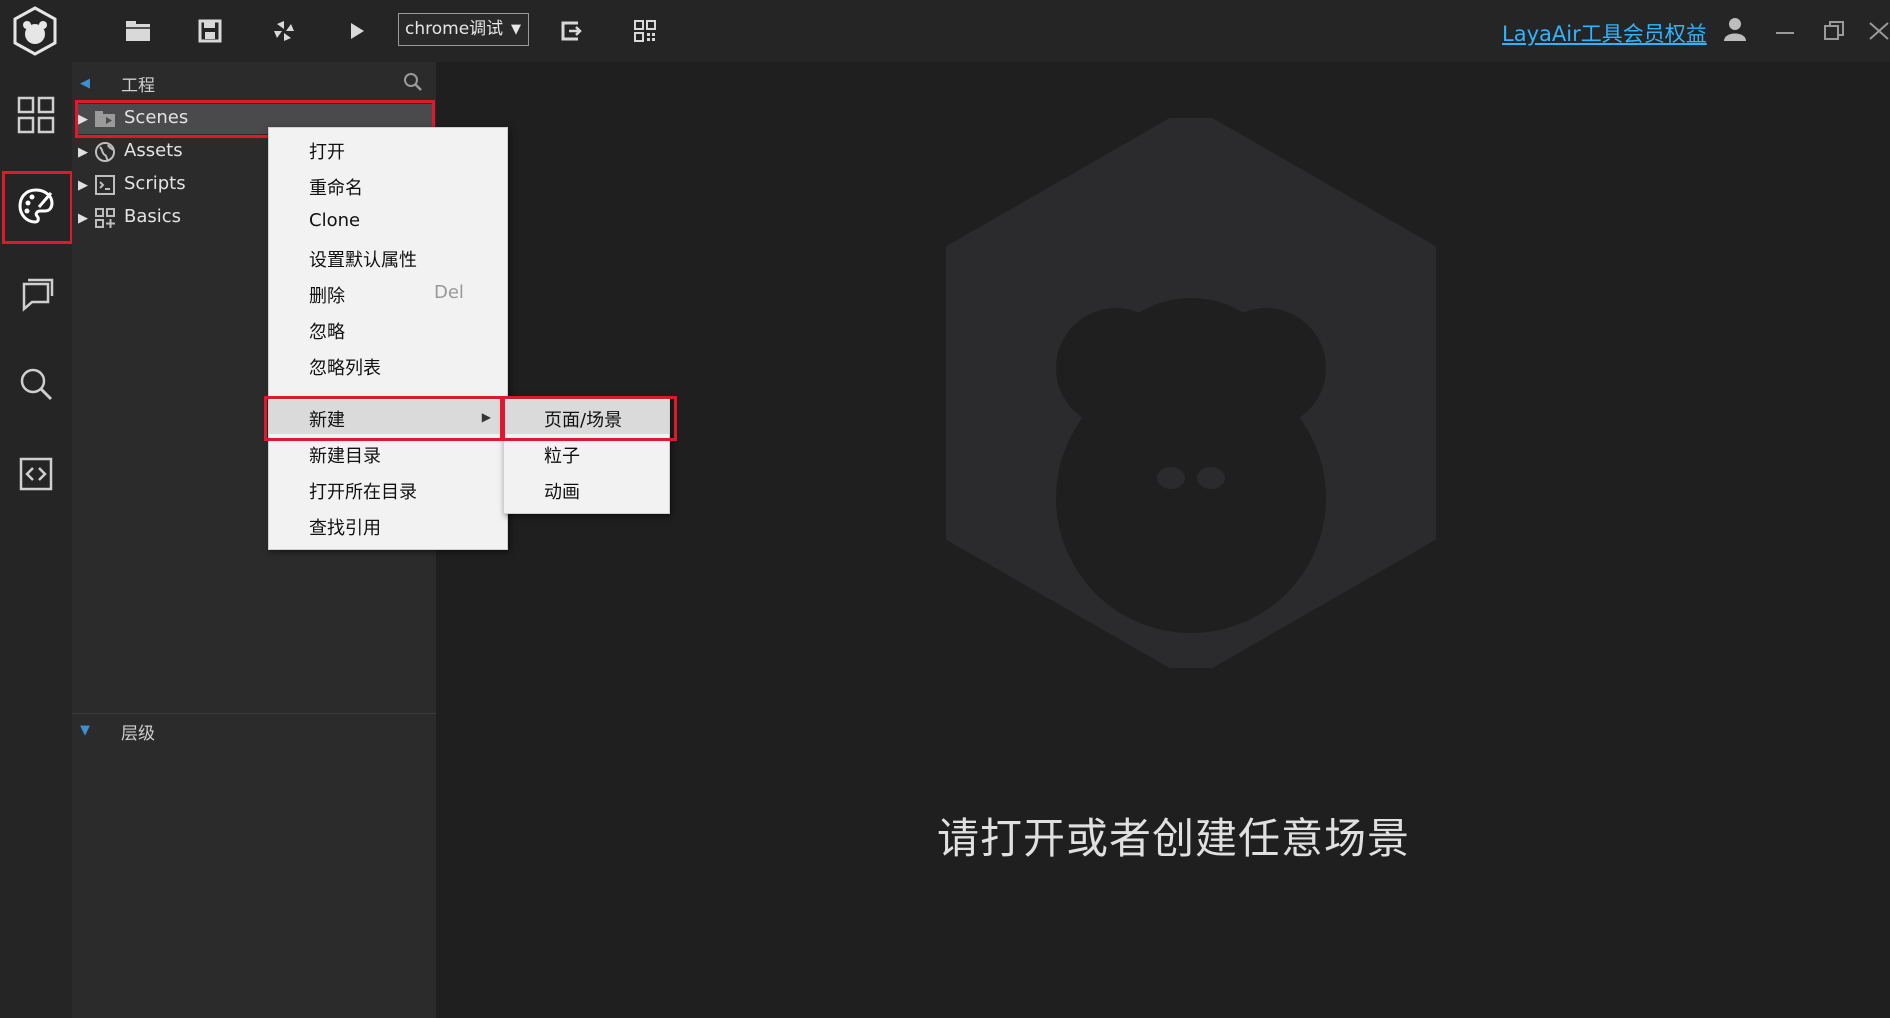 The width and height of the screenshot is (1890, 1018). I want to click on panel-divider, so click(254, 713).